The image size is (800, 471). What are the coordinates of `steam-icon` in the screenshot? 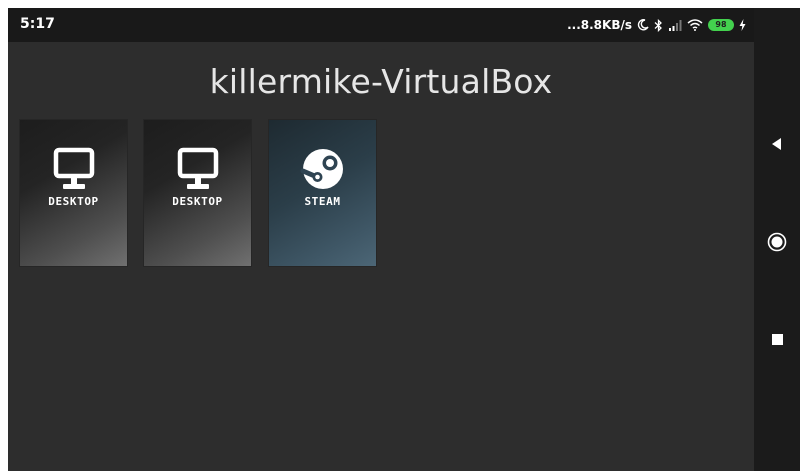 It's located at (321, 169).